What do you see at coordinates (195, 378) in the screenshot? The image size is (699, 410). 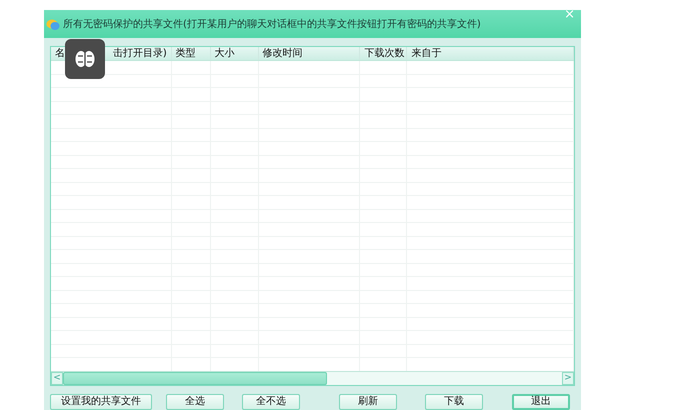 I see `scrollbar-thumb` at bounding box center [195, 378].